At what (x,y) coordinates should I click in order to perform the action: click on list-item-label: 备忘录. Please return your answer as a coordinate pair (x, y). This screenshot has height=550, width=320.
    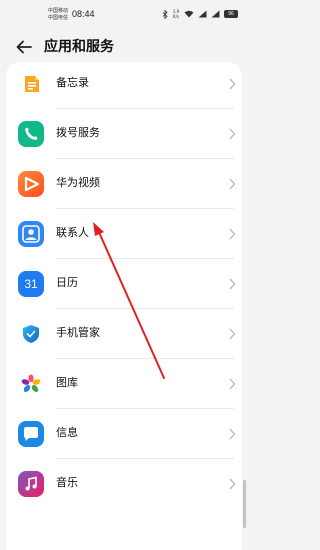
    Looking at the image, I should click on (72, 82).